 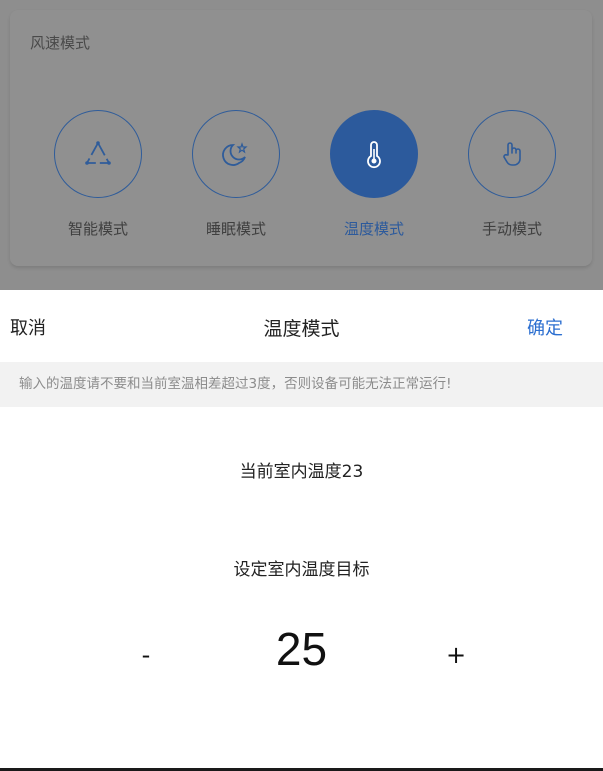 What do you see at coordinates (374, 155) in the screenshot?
I see `thermometer-icon` at bounding box center [374, 155].